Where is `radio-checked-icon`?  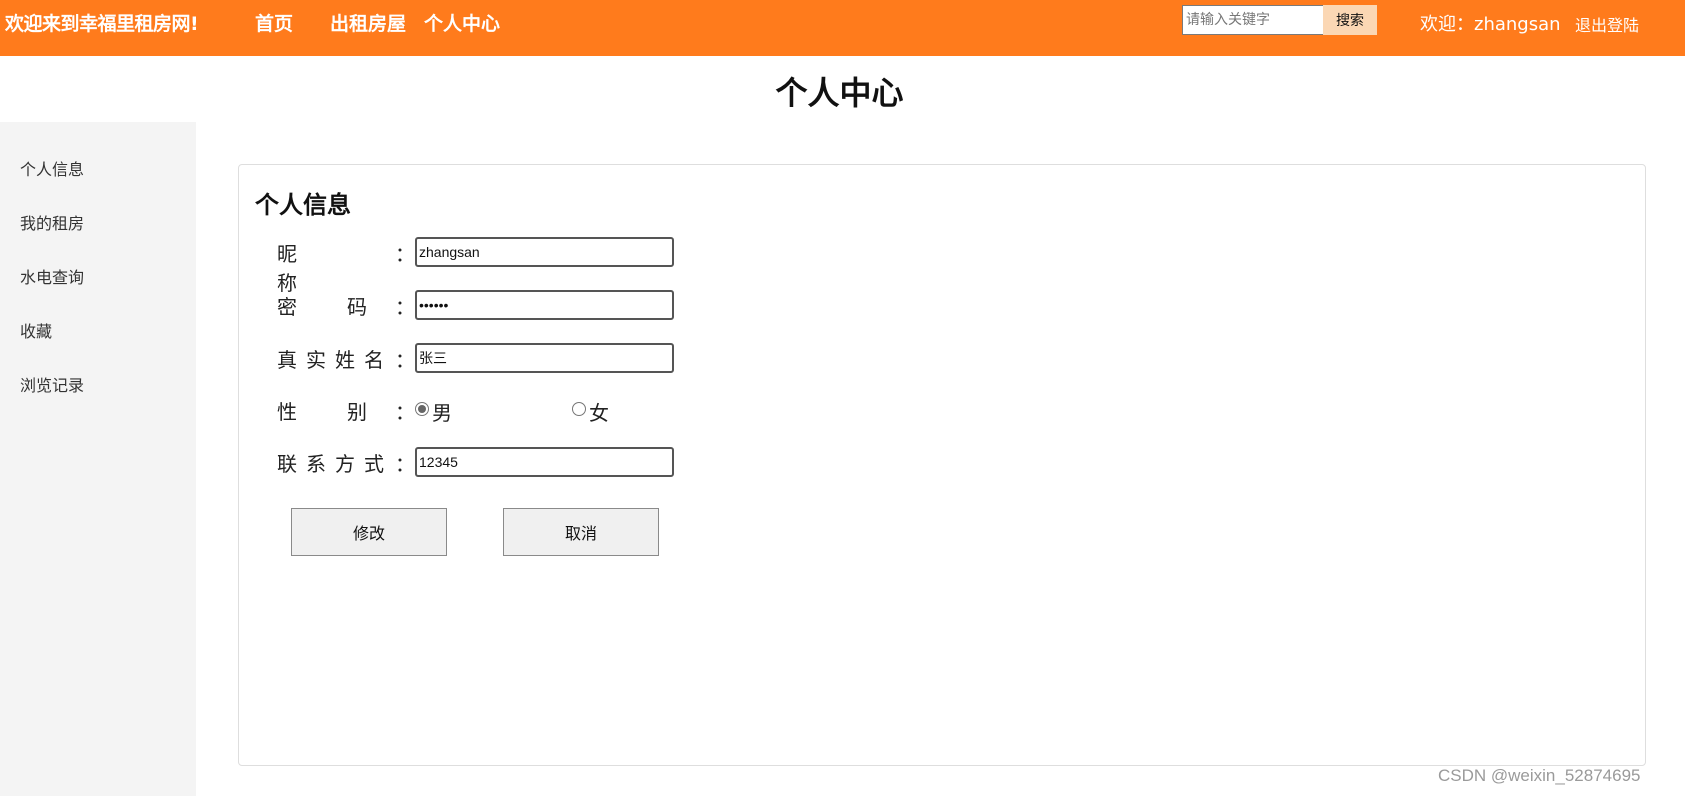
radio-checked-icon is located at coordinates (422, 408).